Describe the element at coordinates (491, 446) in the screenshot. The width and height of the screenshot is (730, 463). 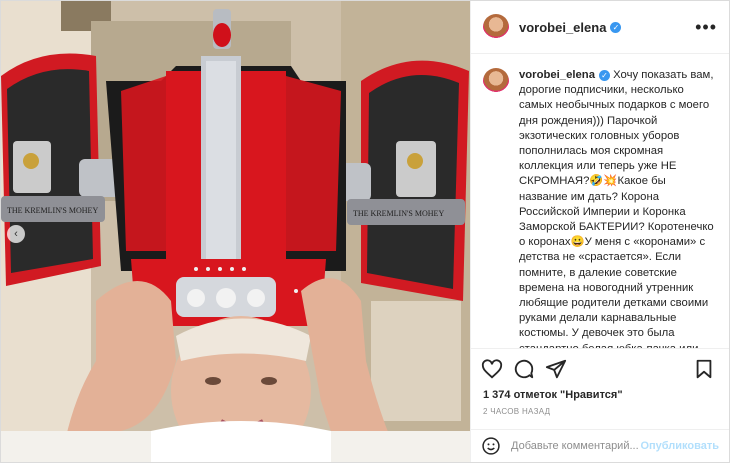
I see `emoji-icon` at that location.